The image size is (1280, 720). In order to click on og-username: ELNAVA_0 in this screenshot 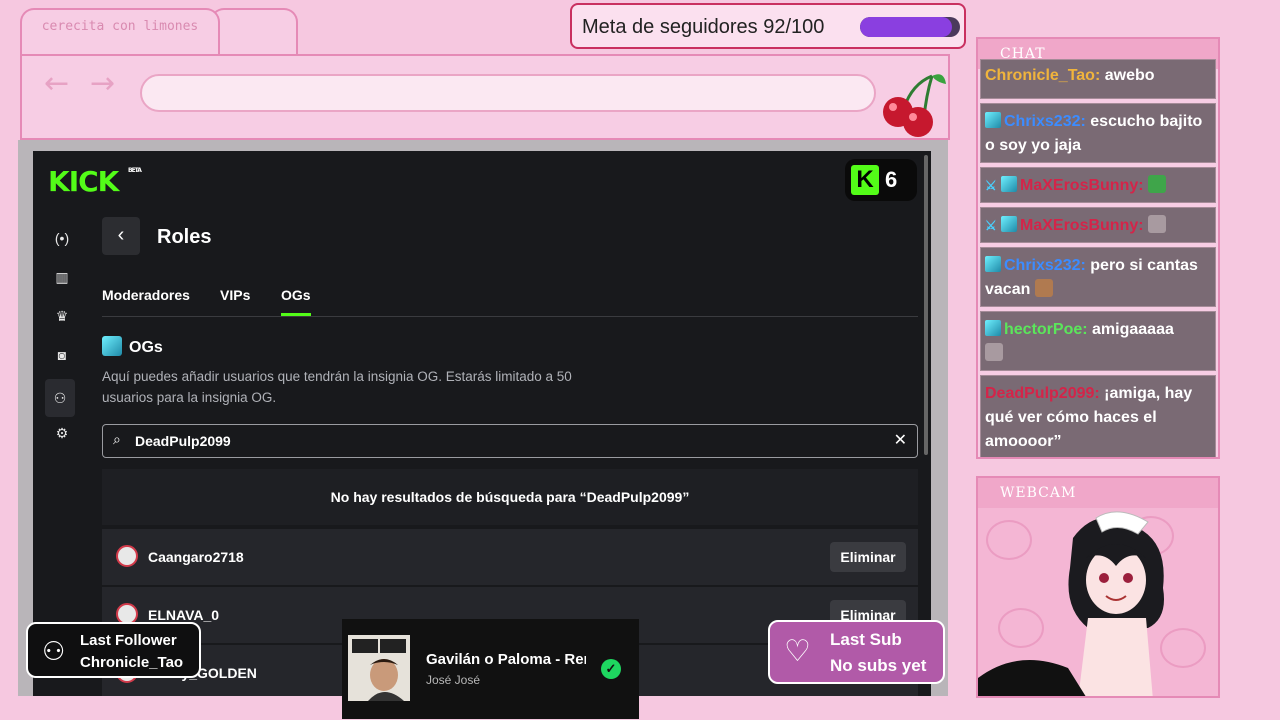, I will do `click(184, 615)`.